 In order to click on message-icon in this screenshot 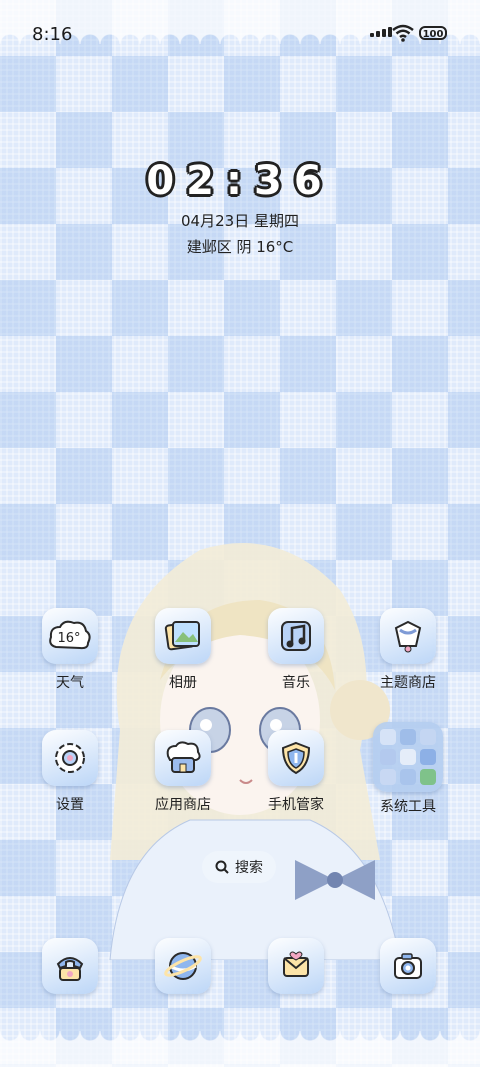, I will do `click(296, 966)`.